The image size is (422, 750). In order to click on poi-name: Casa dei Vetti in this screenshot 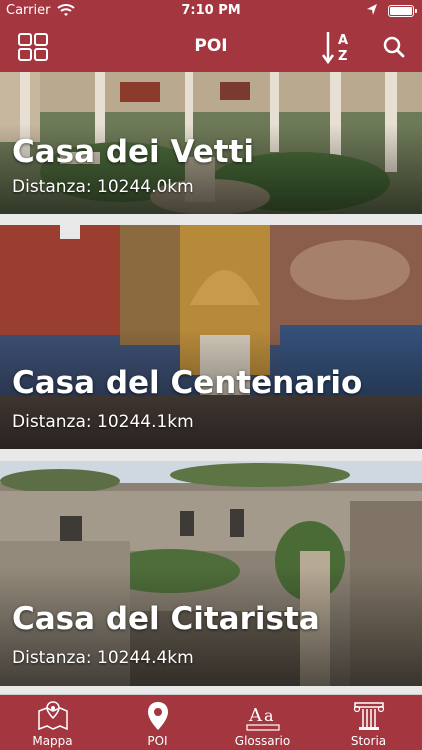, I will do `click(133, 152)`.